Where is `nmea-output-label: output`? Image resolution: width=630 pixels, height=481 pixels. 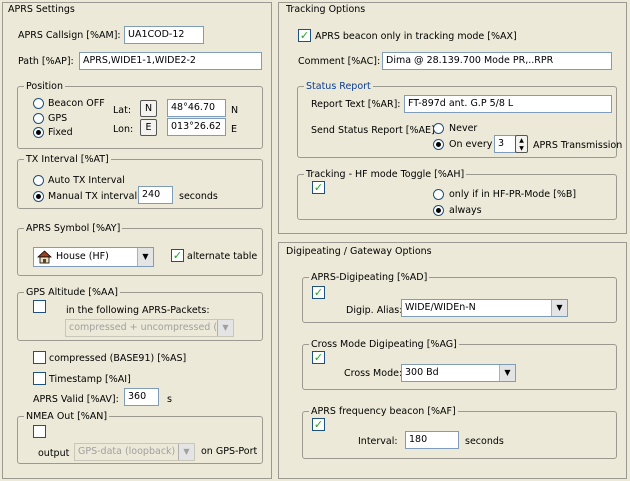
nmea-output-label: output is located at coordinates (54, 453).